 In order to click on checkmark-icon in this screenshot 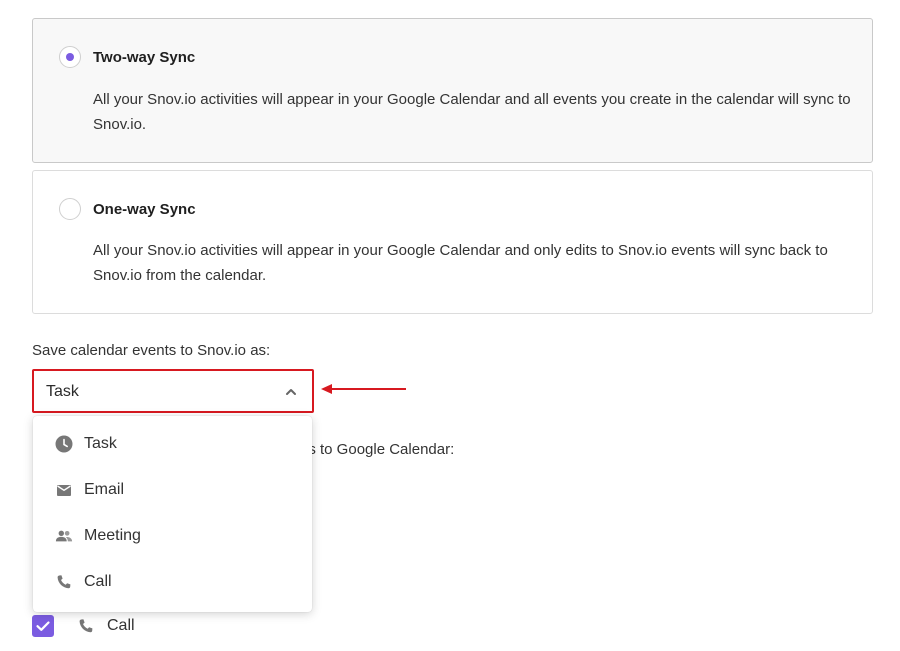, I will do `click(43, 626)`.